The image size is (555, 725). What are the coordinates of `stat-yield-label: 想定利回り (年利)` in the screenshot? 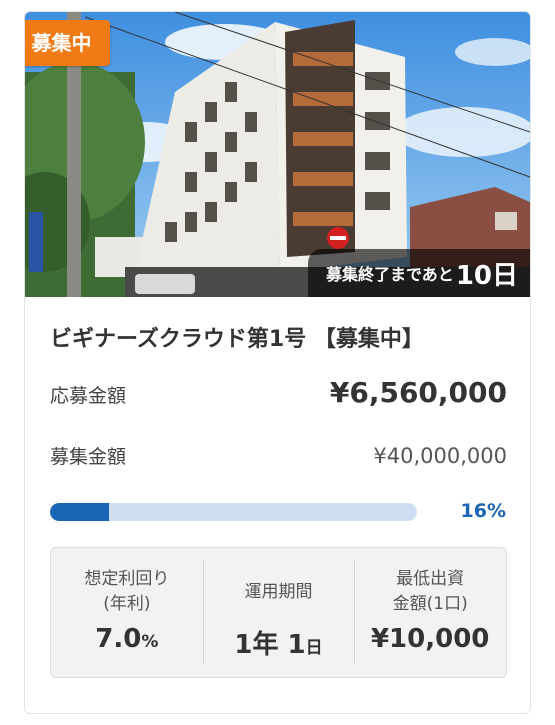 It's located at (127, 591).